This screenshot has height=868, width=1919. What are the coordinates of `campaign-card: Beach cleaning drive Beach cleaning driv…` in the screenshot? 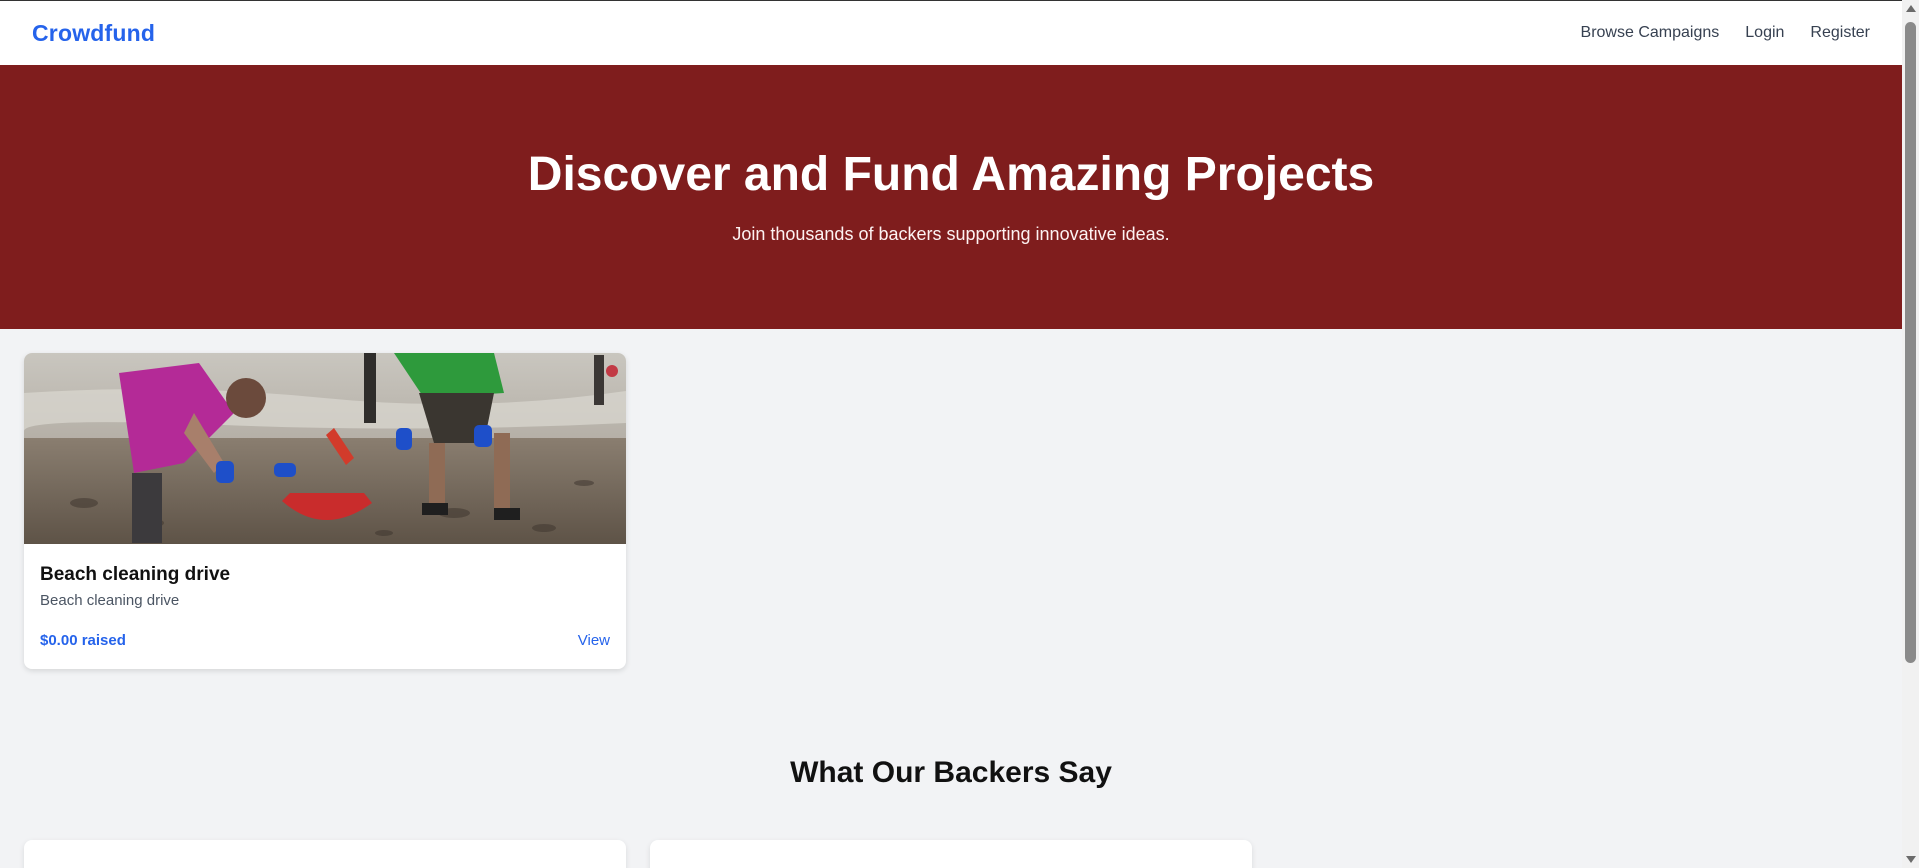 It's located at (325, 511).